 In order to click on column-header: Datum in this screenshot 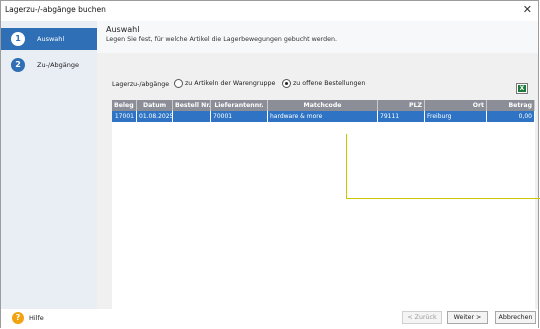, I will do `click(155, 105)`.